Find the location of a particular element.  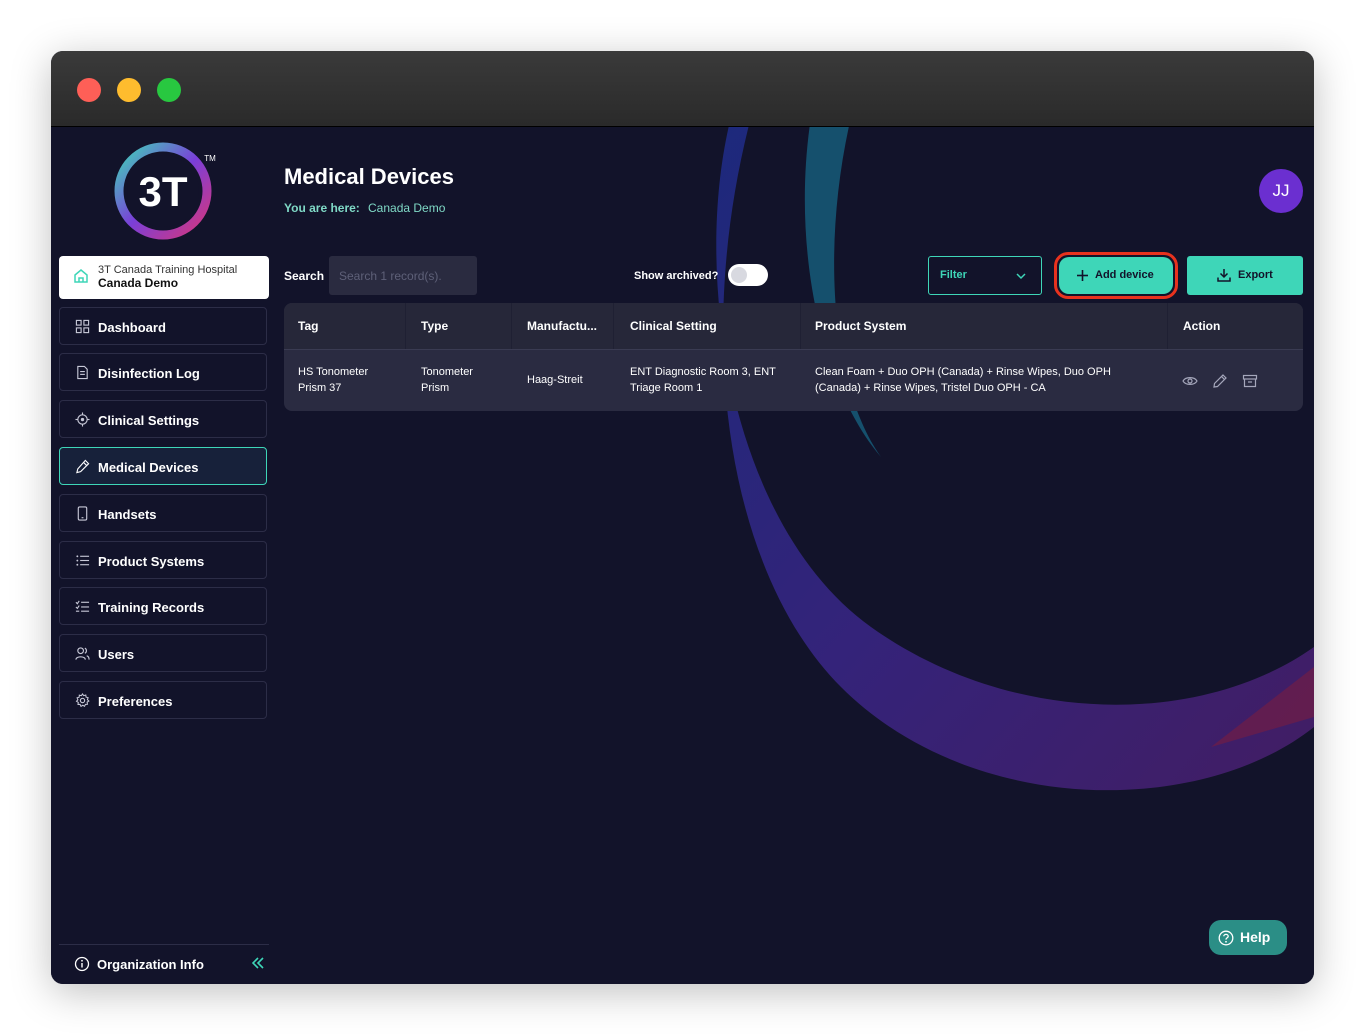

avatar: JJ is located at coordinates (1281, 191).